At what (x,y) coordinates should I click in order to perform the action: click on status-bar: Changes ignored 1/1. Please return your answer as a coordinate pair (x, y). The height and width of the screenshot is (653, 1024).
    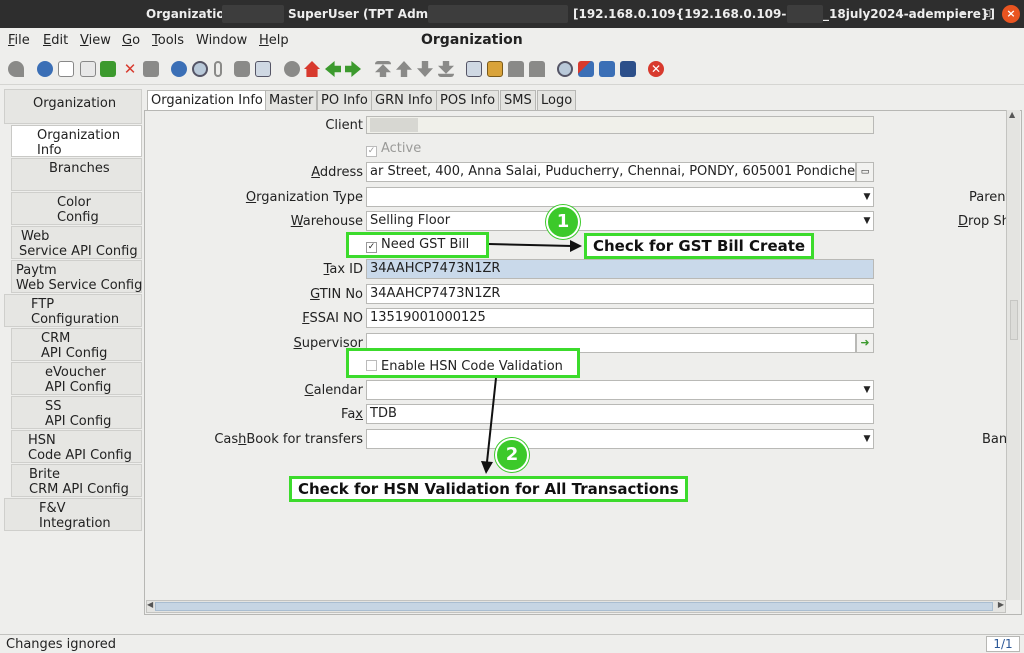
    Looking at the image, I should click on (512, 643).